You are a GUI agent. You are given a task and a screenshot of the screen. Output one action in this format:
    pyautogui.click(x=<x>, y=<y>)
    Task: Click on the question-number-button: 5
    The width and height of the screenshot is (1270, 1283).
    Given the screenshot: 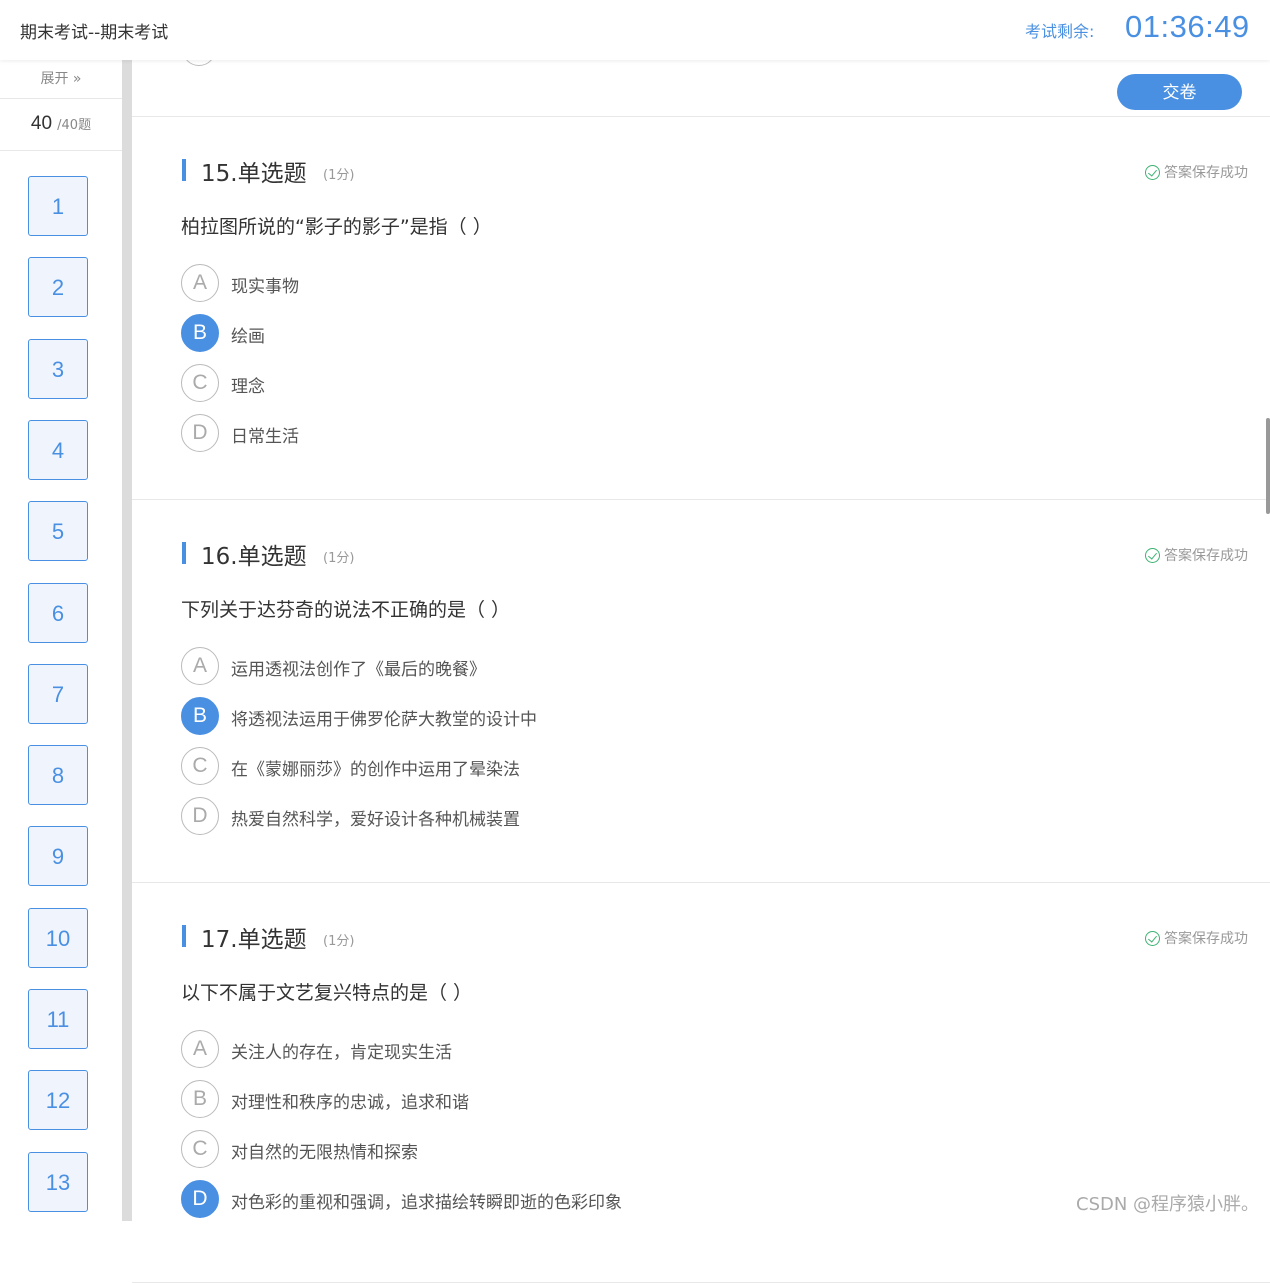 What is the action you would take?
    pyautogui.click(x=58, y=531)
    